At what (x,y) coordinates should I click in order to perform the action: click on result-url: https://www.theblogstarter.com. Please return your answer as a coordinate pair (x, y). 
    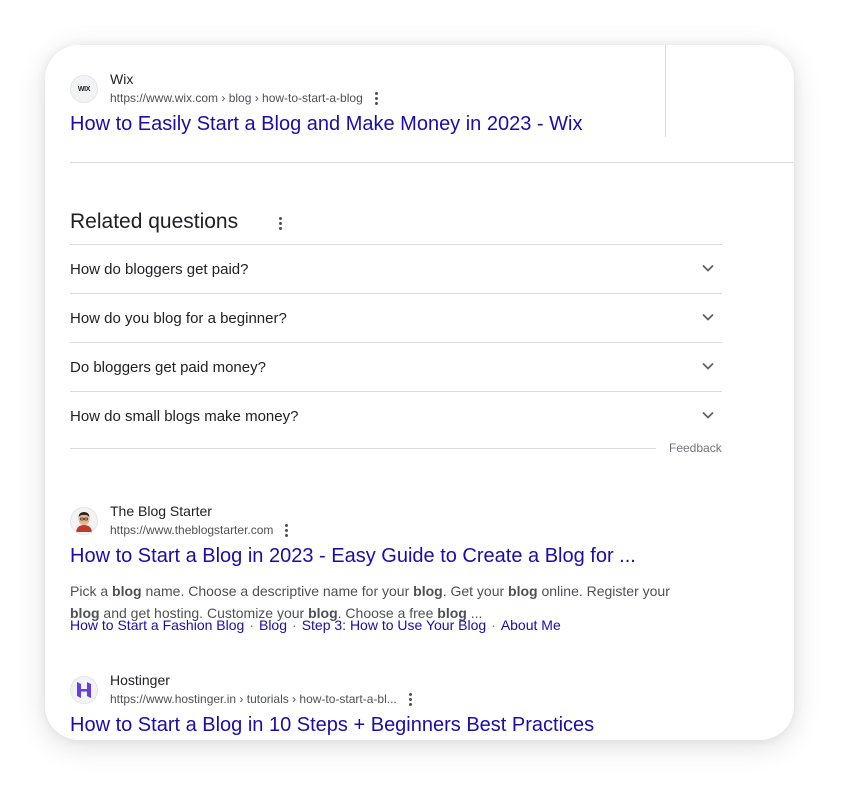
    Looking at the image, I should click on (191, 530).